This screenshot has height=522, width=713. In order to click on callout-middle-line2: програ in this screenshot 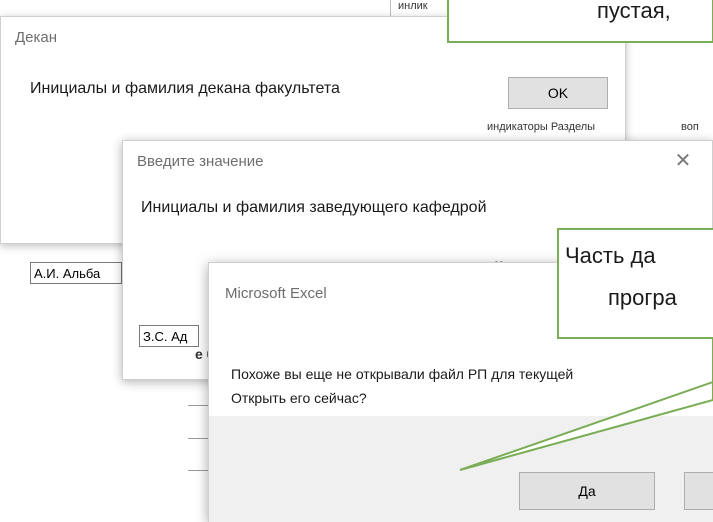, I will do `click(642, 297)`.